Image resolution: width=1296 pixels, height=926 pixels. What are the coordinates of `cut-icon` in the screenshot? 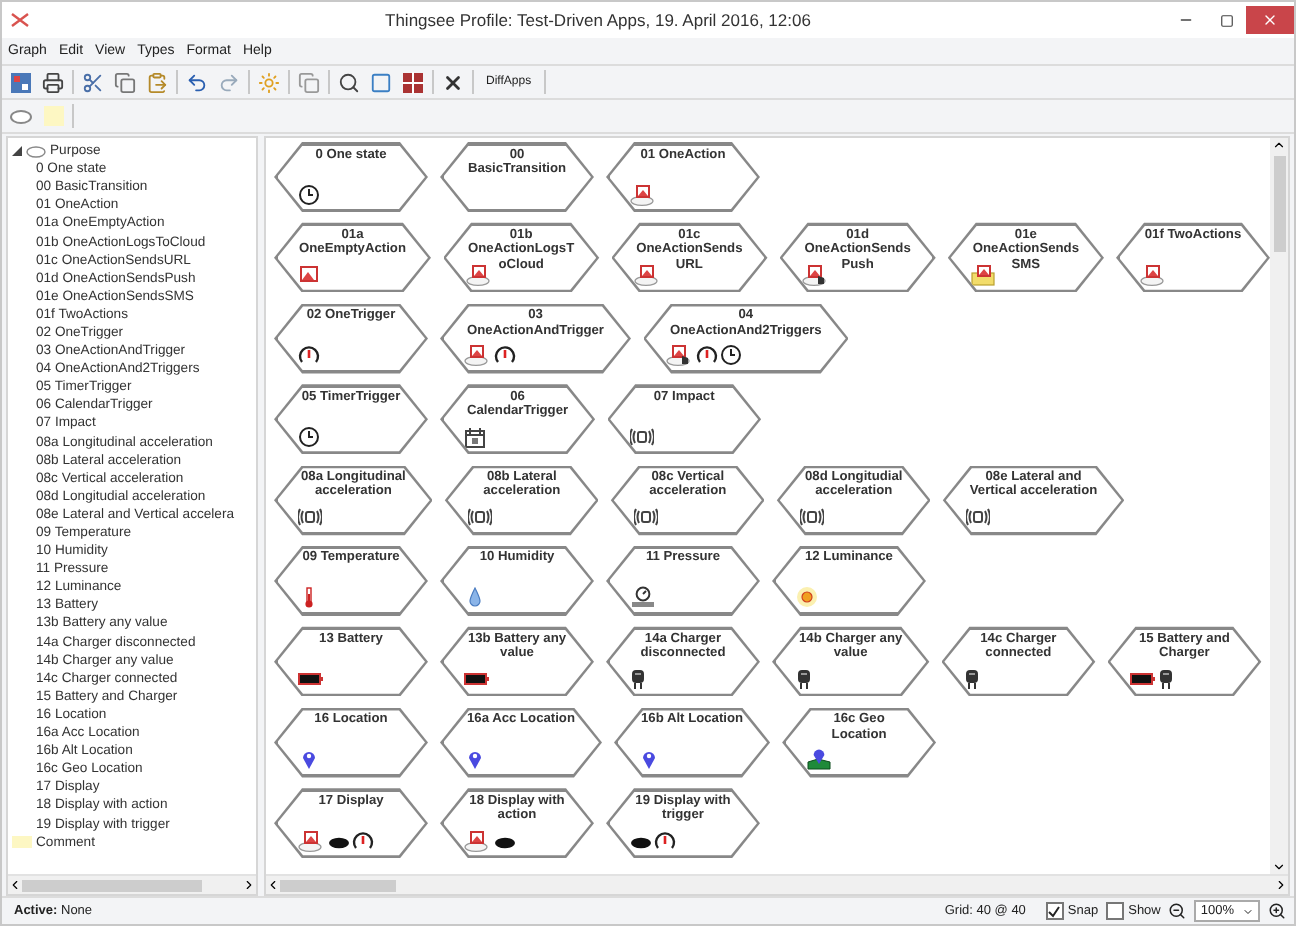 It's located at (93, 82).